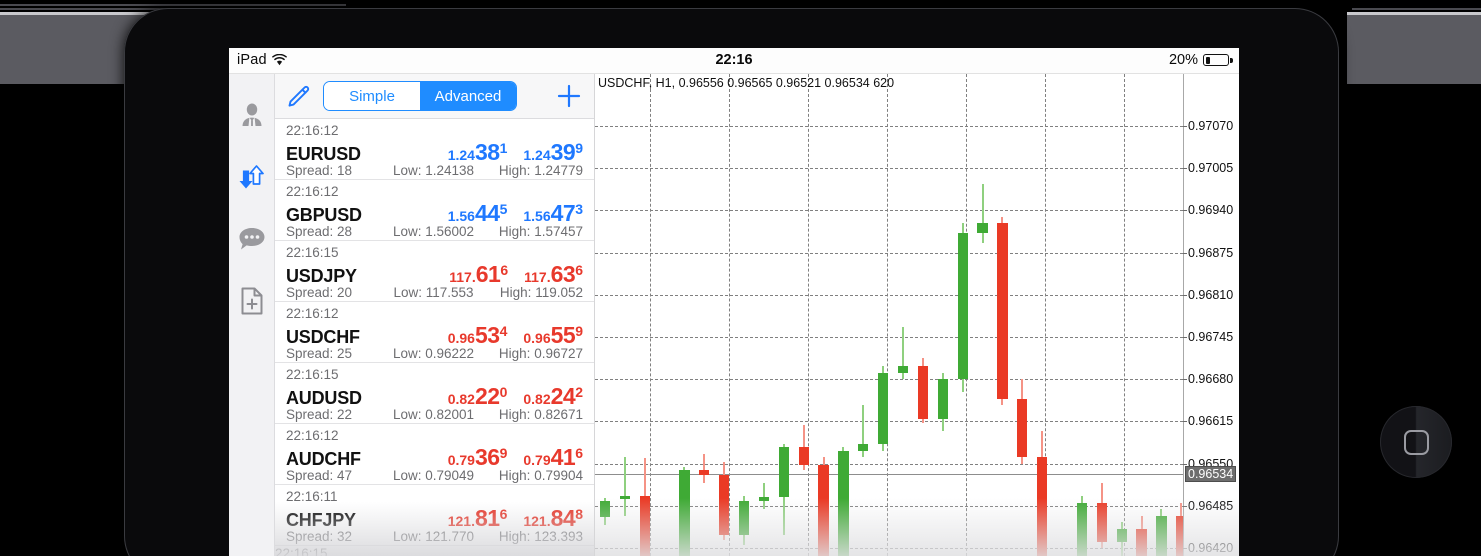 The height and width of the screenshot is (556, 1481). I want to click on quote-row-partial: 22:16:15, so click(434, 551).